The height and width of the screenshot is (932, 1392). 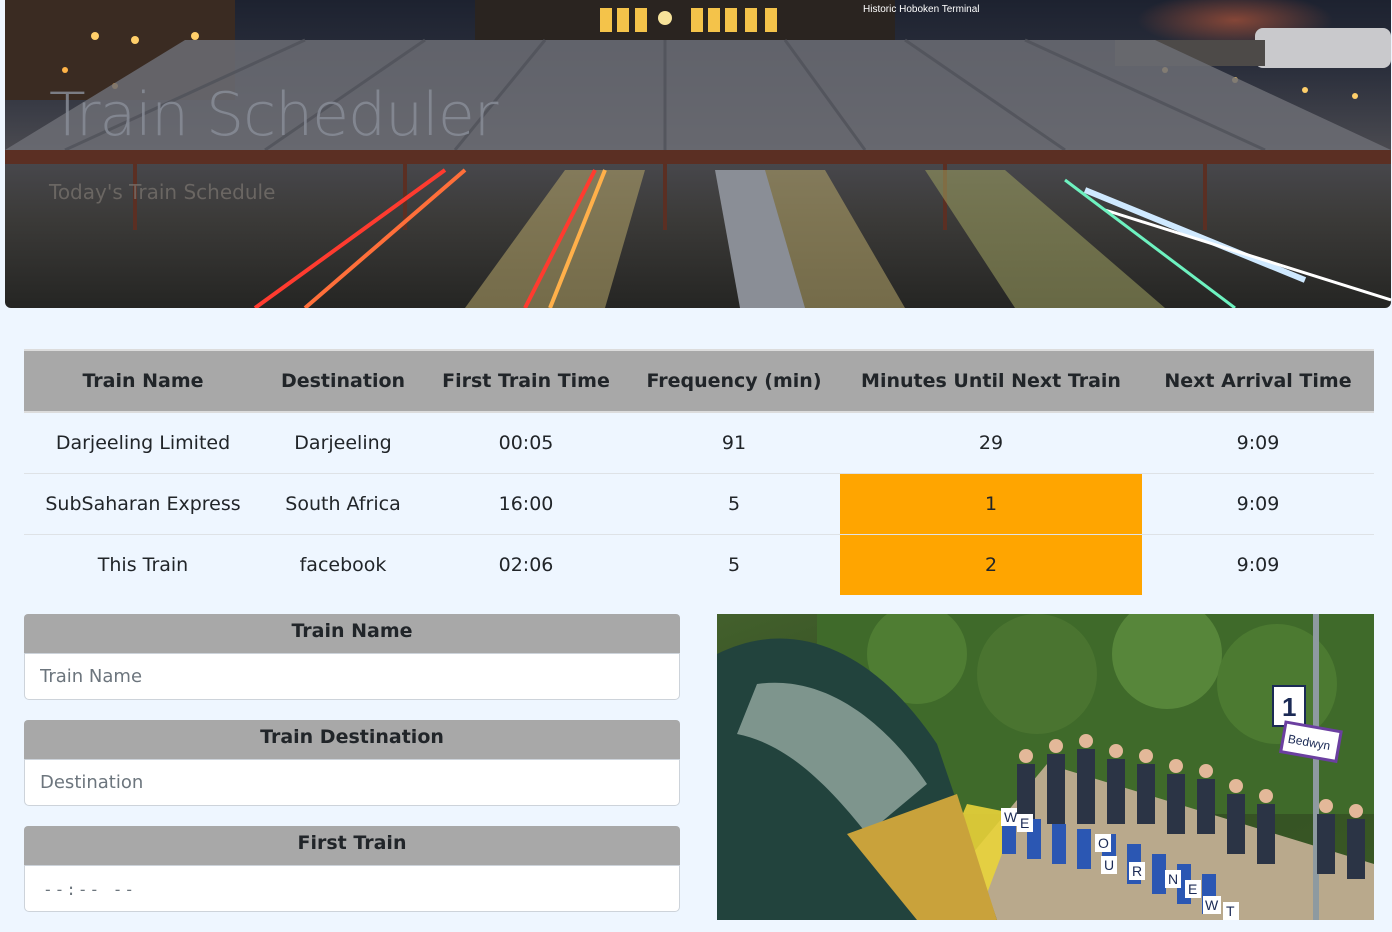 I want to click on column-header-frequency: Frequency (min), so click(x=734, y=381).